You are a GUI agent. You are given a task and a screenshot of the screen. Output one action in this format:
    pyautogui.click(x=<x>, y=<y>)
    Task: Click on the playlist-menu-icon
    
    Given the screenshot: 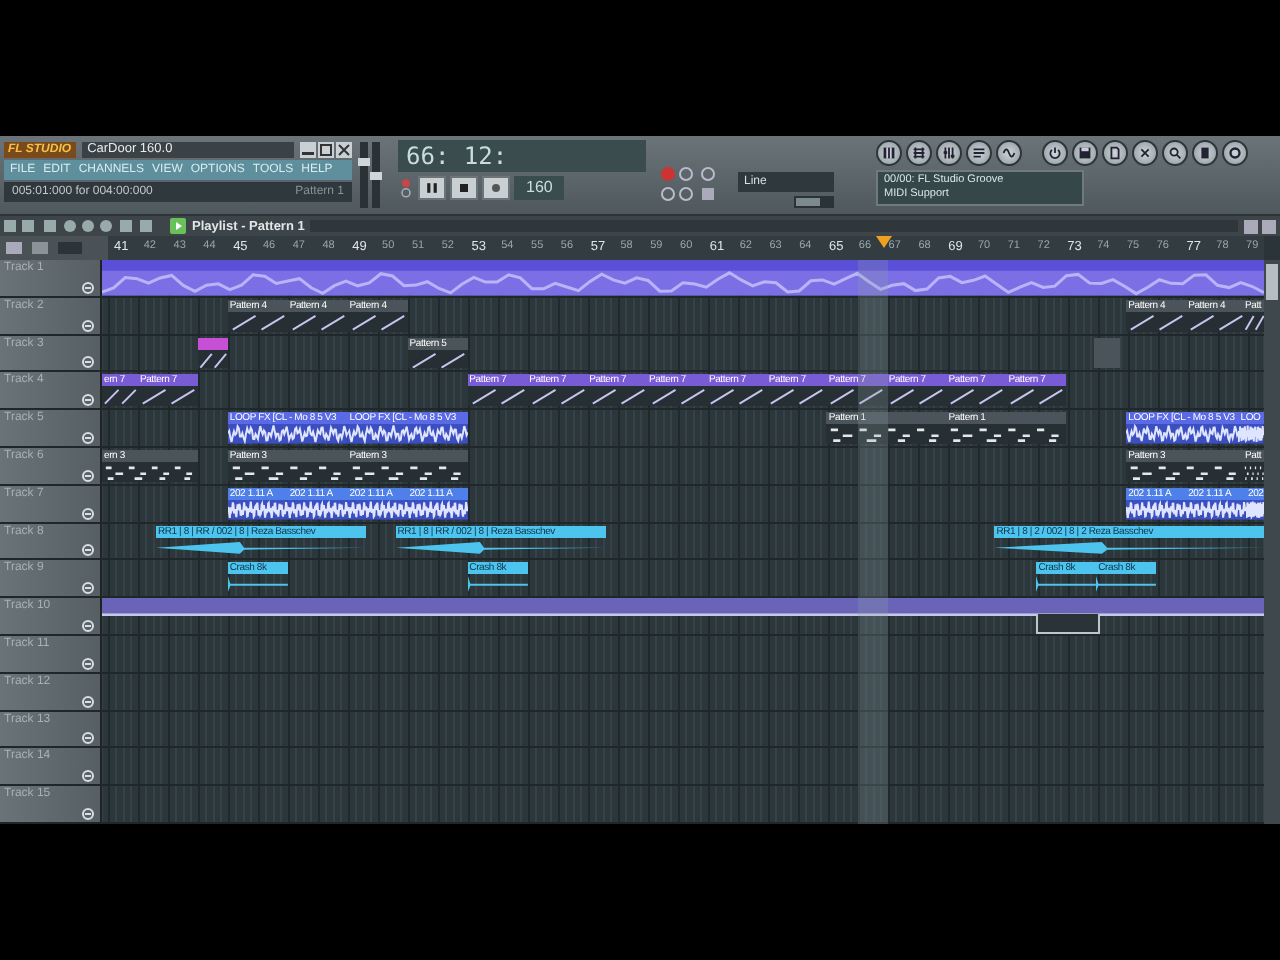 What is the action you would take?
    pyautogui.click(x=178, y=226)
    